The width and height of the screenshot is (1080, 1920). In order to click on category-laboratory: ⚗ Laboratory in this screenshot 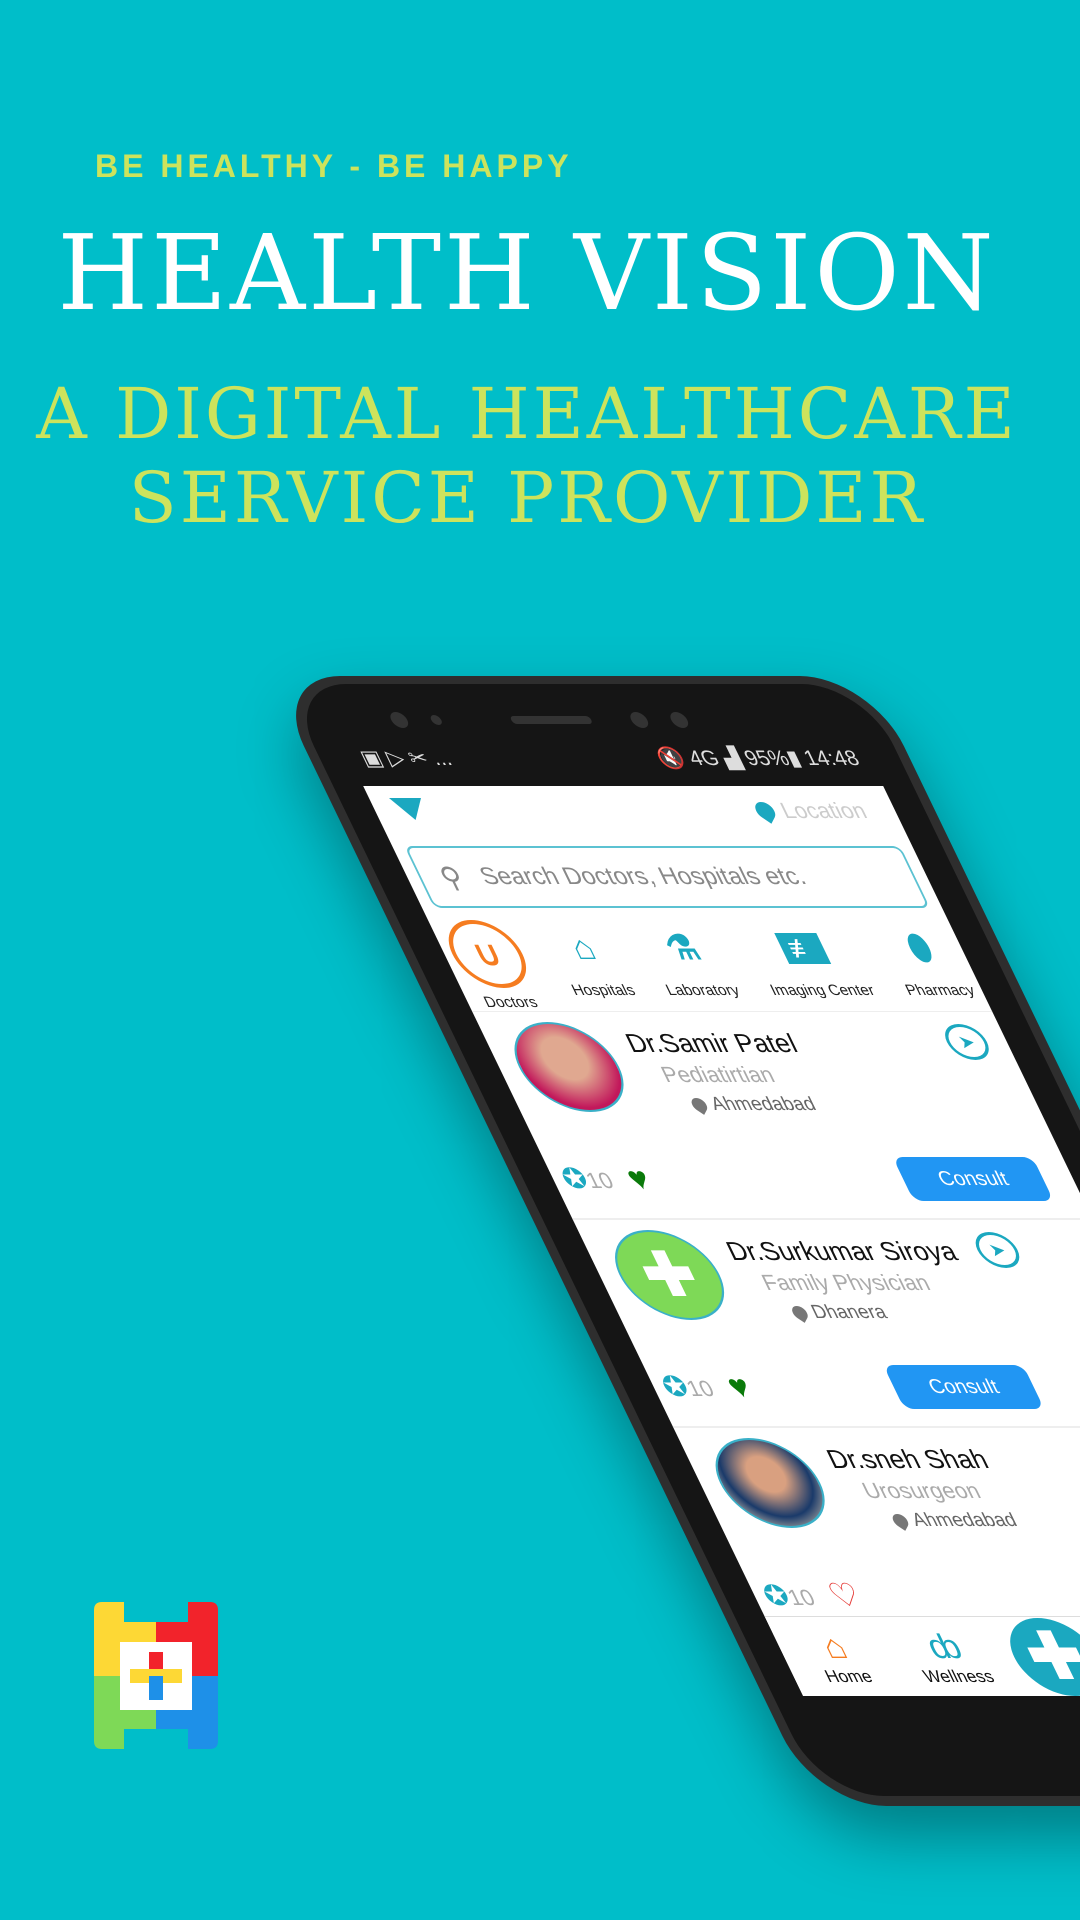, I will do `click(691, 965)`.